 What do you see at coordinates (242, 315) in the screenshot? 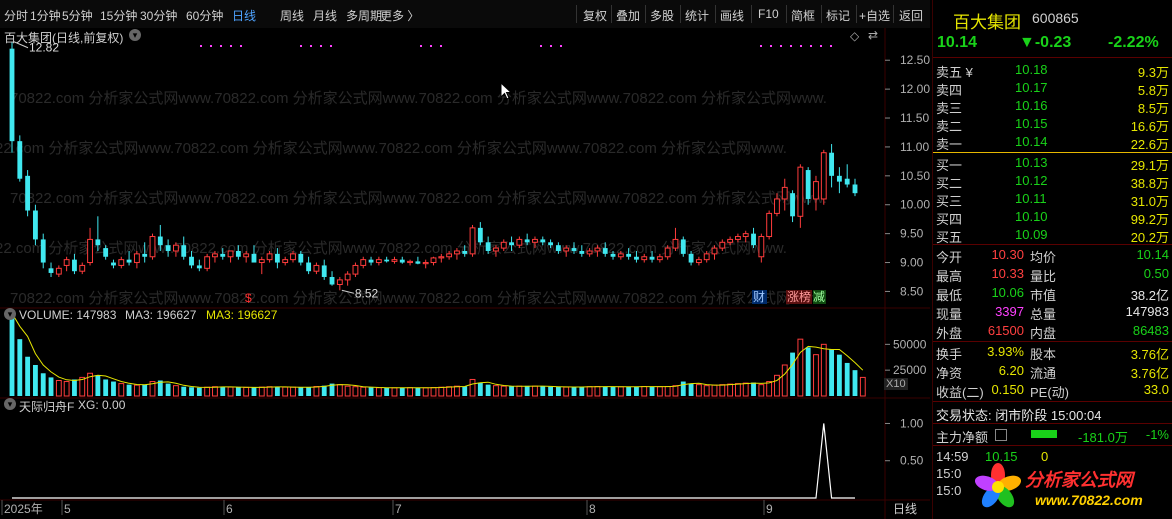
I see `ma3-label-colored: MA3: 196627` at bounding box center [242, 315].